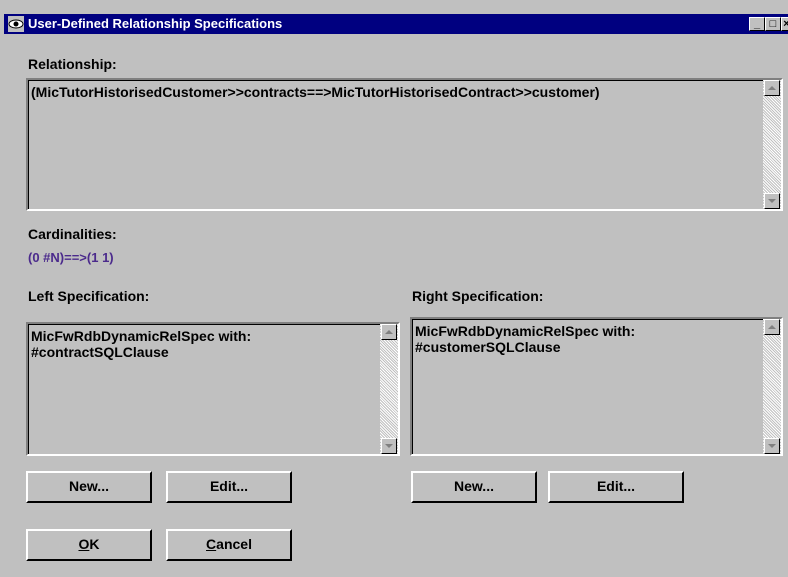 This screenshot has width=788, height=577. Describe the element at coordinates (234, 544) in the screenshot. I see `cancel-label-rest: ancel` at that location.